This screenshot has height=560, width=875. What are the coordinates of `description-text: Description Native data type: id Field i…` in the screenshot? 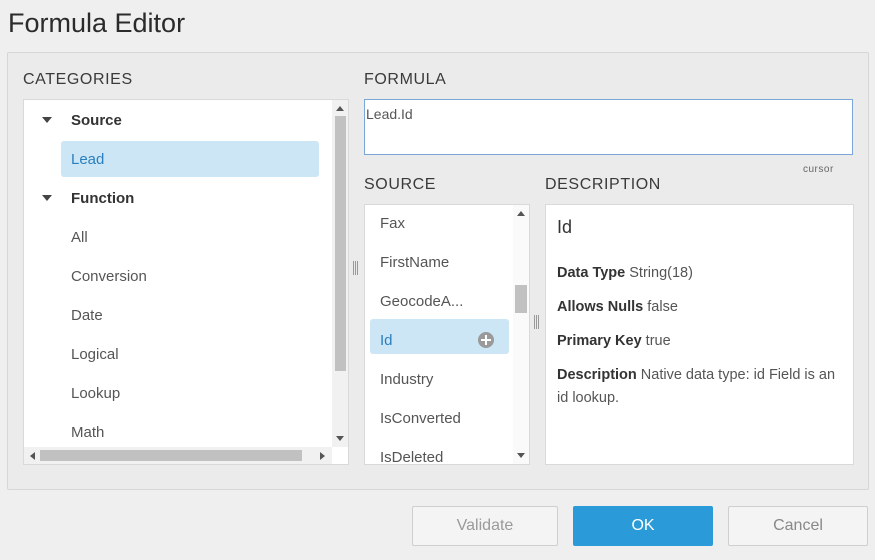 It's located at (702, 387).